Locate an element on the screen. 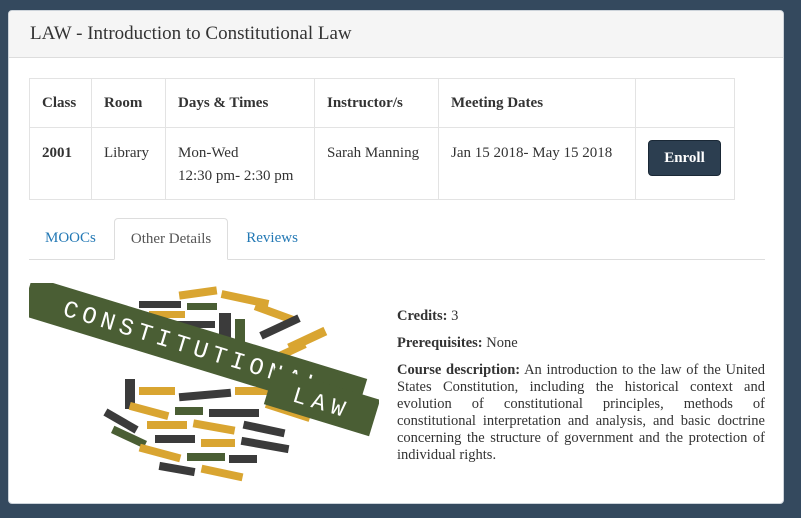 This screenshot has width=801, height=518. action-cell: Enroll is located at coordinates (685, 163).